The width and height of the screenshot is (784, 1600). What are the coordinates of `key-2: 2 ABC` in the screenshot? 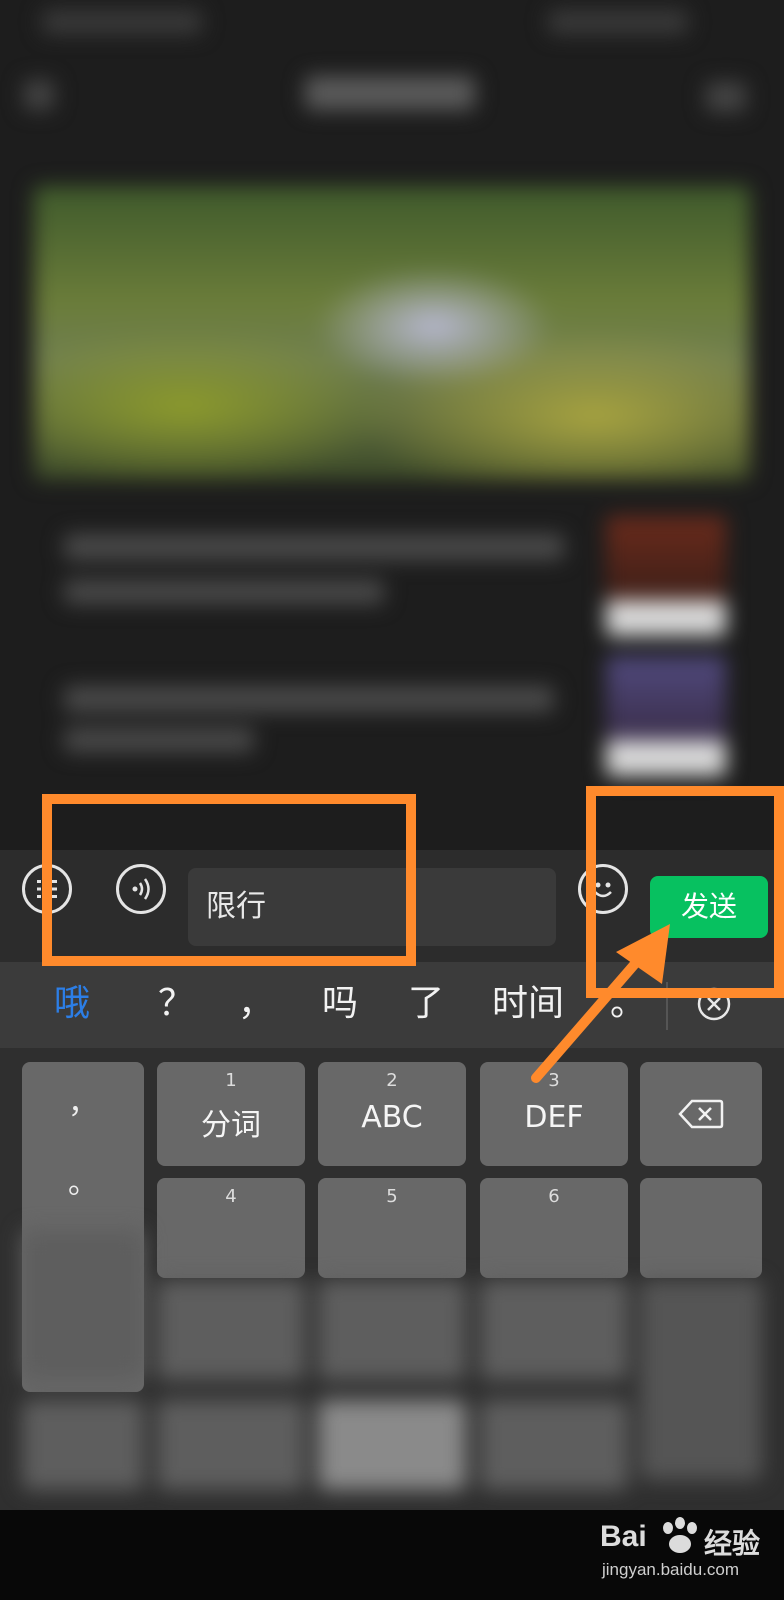 It's located at (392, 1114).